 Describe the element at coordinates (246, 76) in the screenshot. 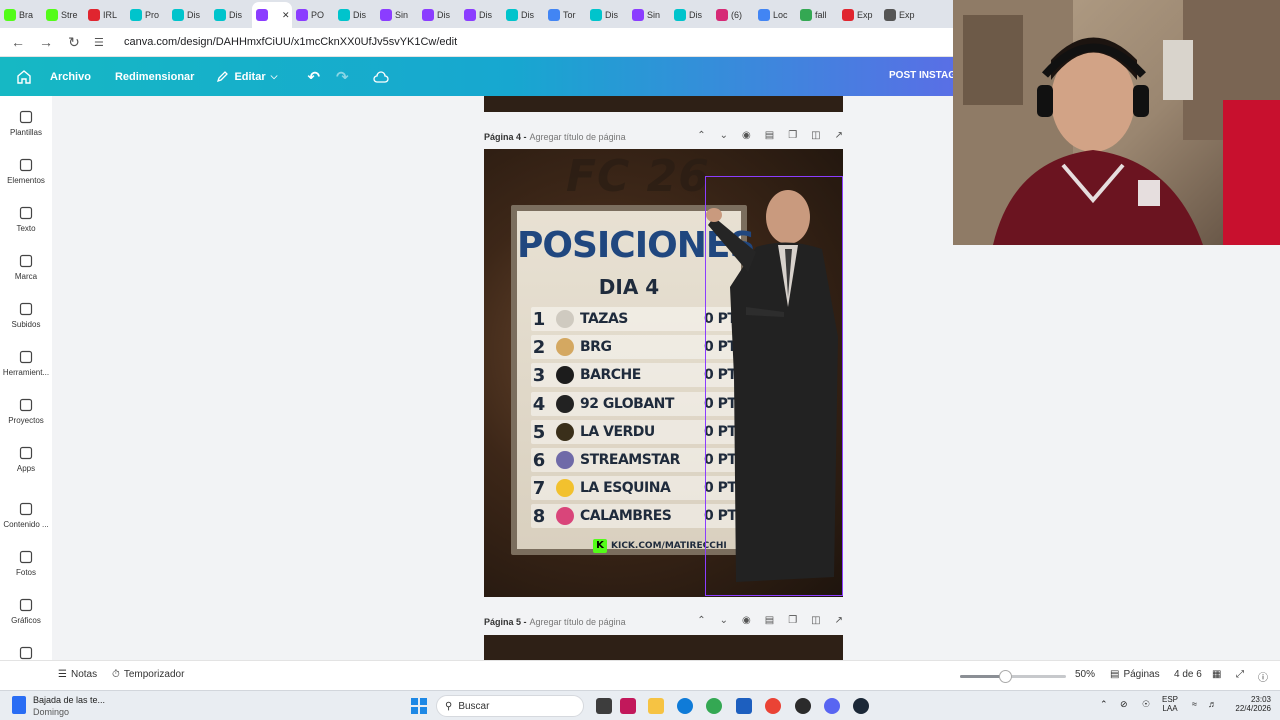

I see `edit-menu-button: Editar ⌵` at that location.